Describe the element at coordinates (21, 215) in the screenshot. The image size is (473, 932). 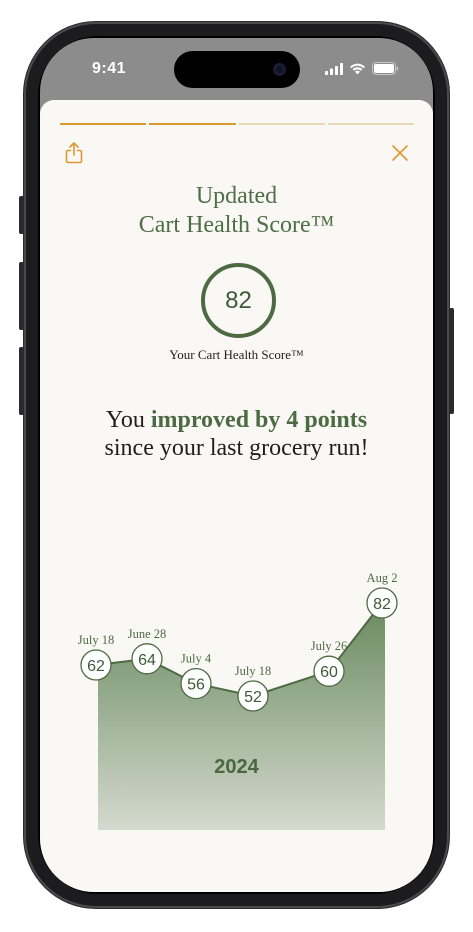
I see `action-button` at that location.